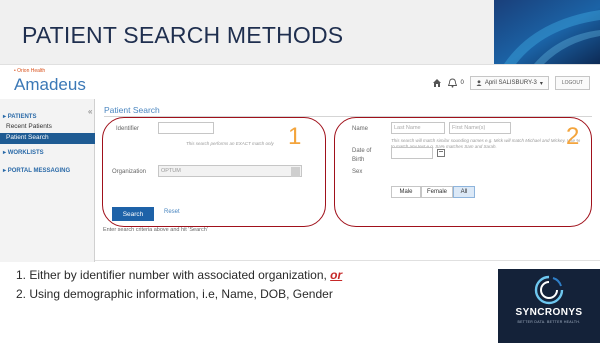  I want to click on sidebar-section-portal-messaging: ▸ PORTAL MESSAGING, so click(36, 170).